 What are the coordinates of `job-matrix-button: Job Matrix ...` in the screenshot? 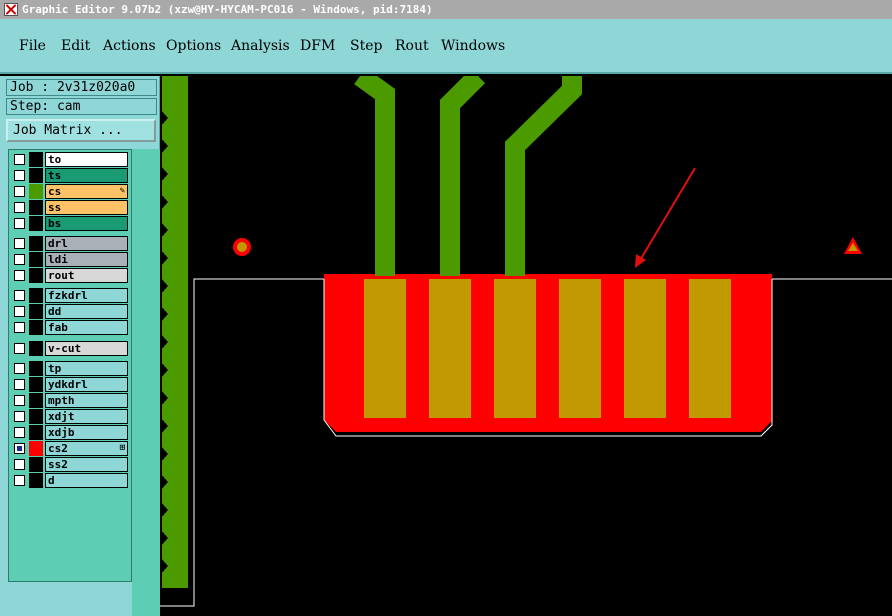 It's located at (81, 130).